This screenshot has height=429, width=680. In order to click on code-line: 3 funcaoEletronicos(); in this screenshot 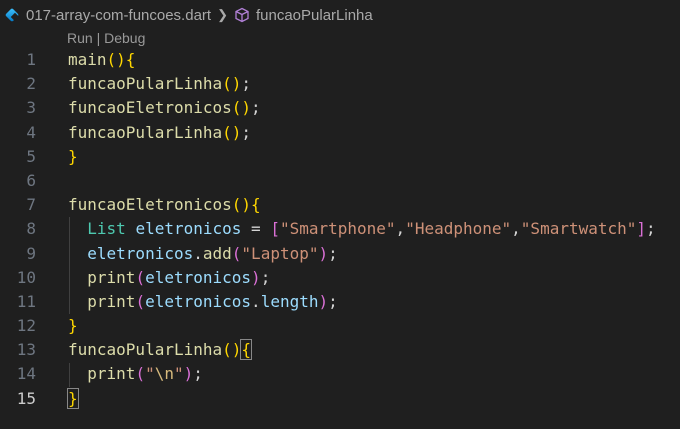, I will do `click(340, 108)`.